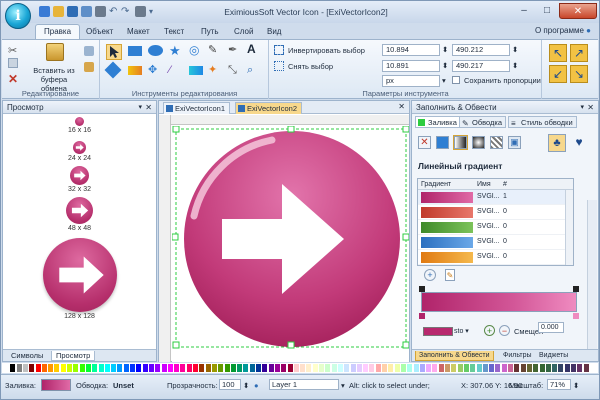 The image size is (600, 400). Describe the element at coordinates (558, 74) in the screenshot. I see `align-bottom-left-icon: ↙` at that location.